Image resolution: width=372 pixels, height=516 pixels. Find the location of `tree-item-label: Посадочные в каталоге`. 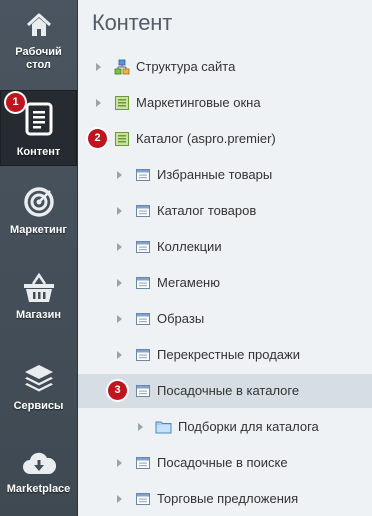

tree-item-label: Посадочные в каталоге is located at coordinates (228, 390).